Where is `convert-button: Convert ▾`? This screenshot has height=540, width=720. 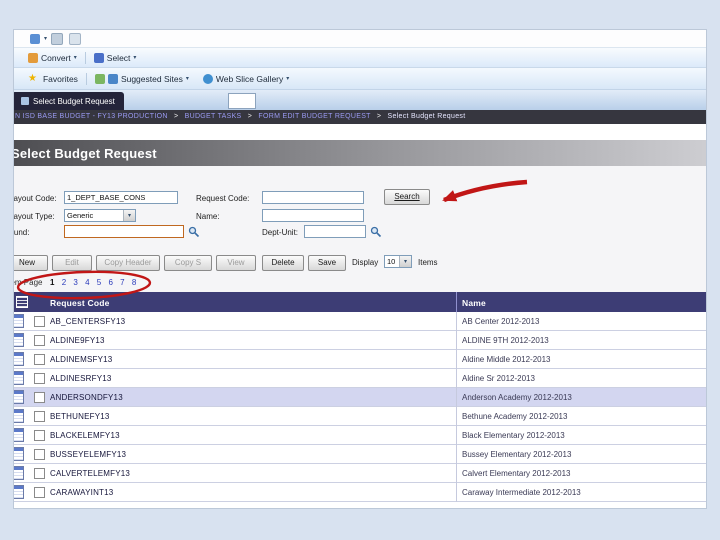 convert-button: Convert ▾ is located at coordinates (52, 57).